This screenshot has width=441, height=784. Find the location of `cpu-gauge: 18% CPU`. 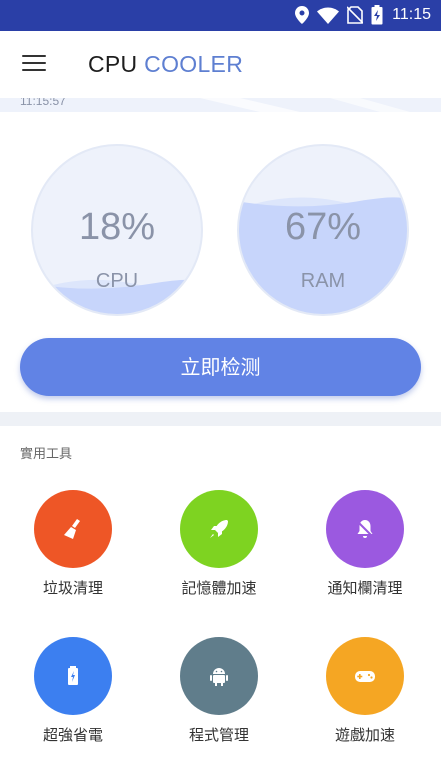

cpu-gauge: 18% CPU is located at coordinates (117, 230).